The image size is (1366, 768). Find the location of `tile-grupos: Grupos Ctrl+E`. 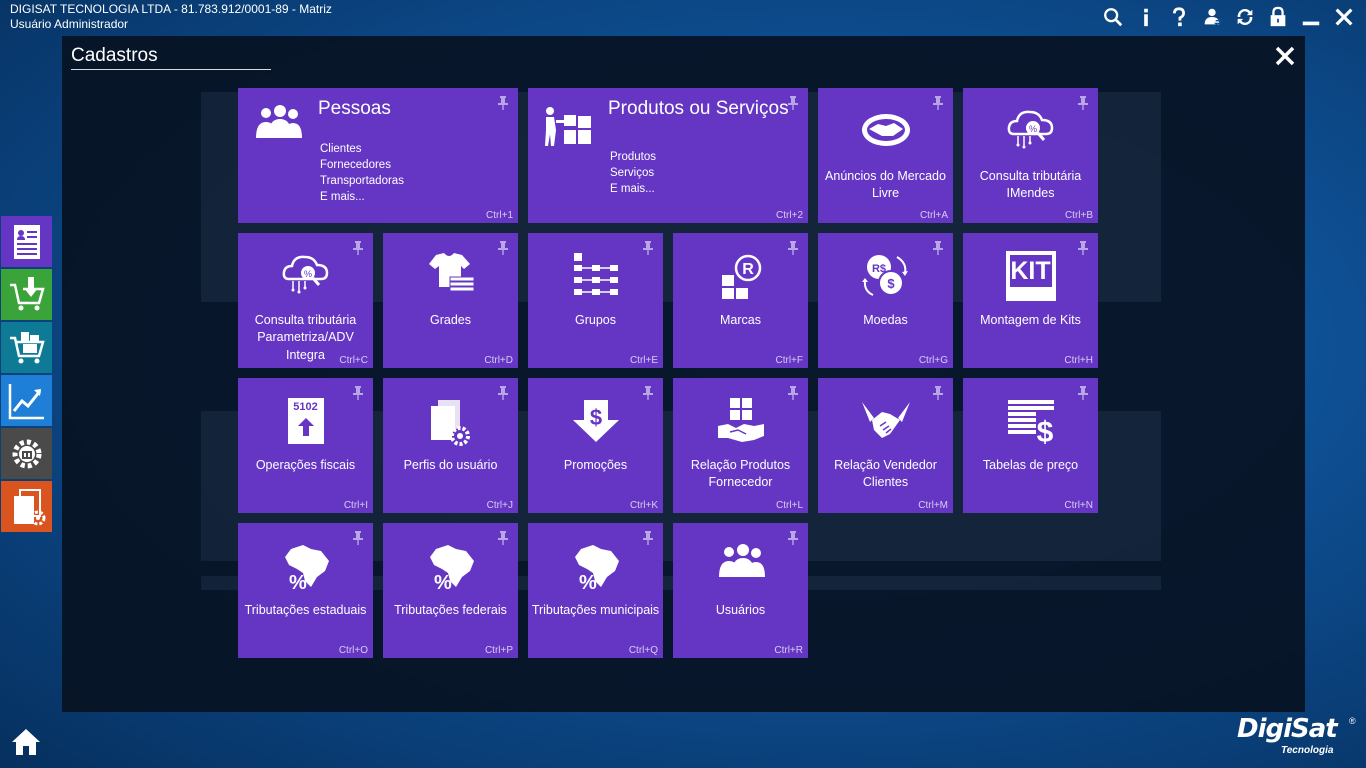

tile-grupos: Grupos Ctrl+E is located at coordinates (595, 300).